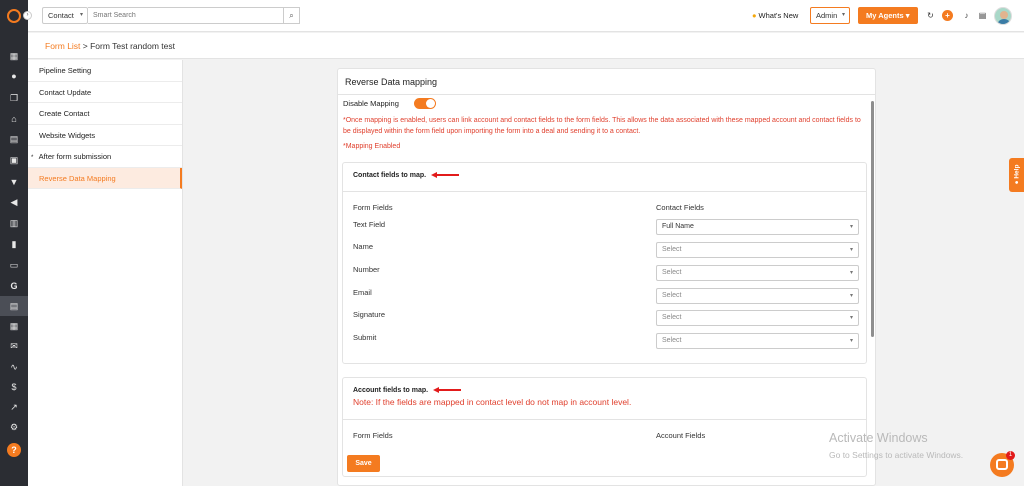  Describe the element at coordinates (14, 16) in the screenshot. I see `logo-icon` at that location.